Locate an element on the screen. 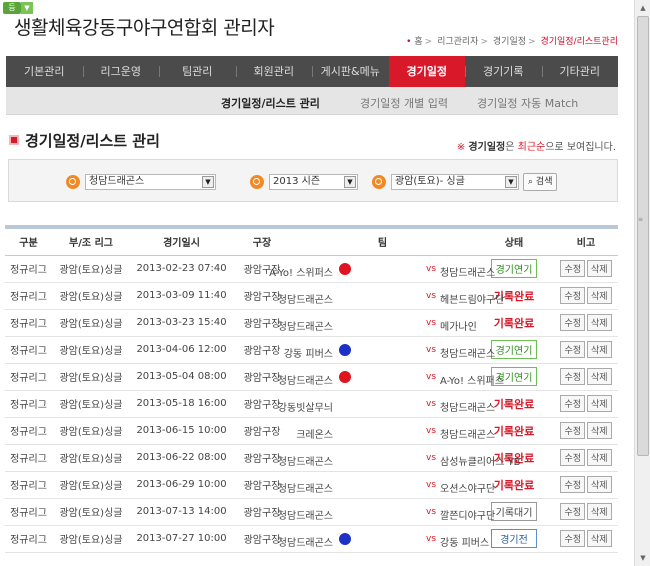 The width and height of the screenshot is (650, 566). season-filter: 2013 시즌 ▼ is located at coordinates (304, 181).